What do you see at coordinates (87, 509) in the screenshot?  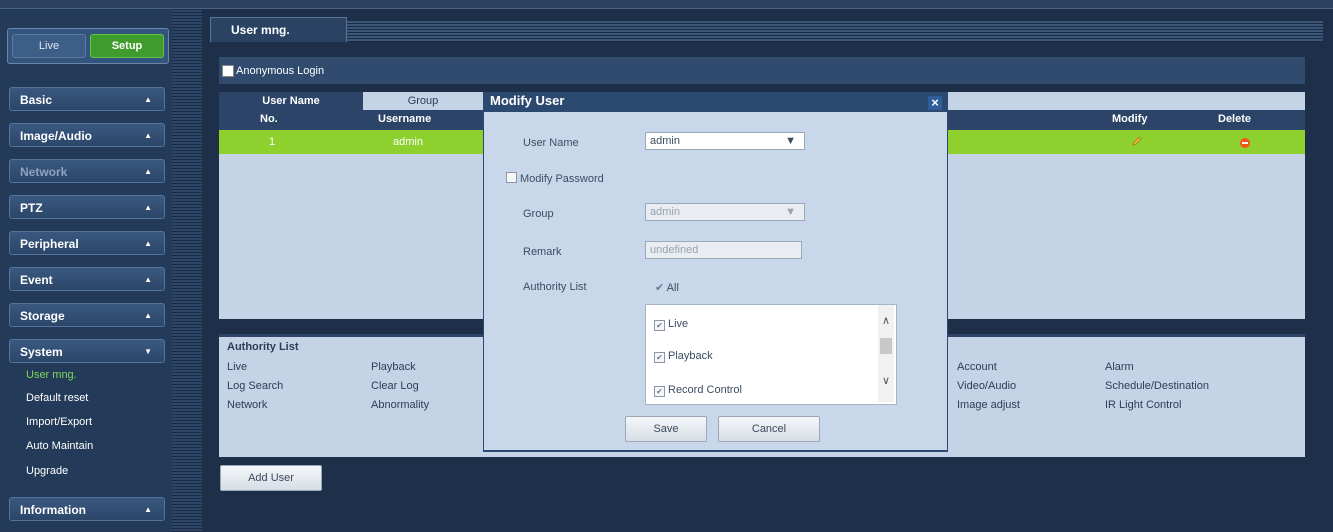 I see `menu-information: Information ▲` at bounding box center [87, 509].